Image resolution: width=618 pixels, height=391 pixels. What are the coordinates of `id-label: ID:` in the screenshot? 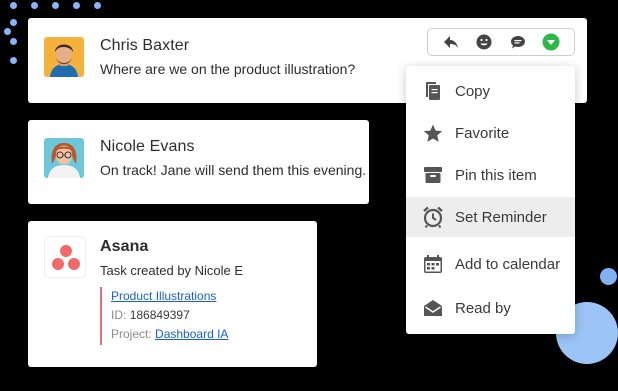 It's located at (119, 315).